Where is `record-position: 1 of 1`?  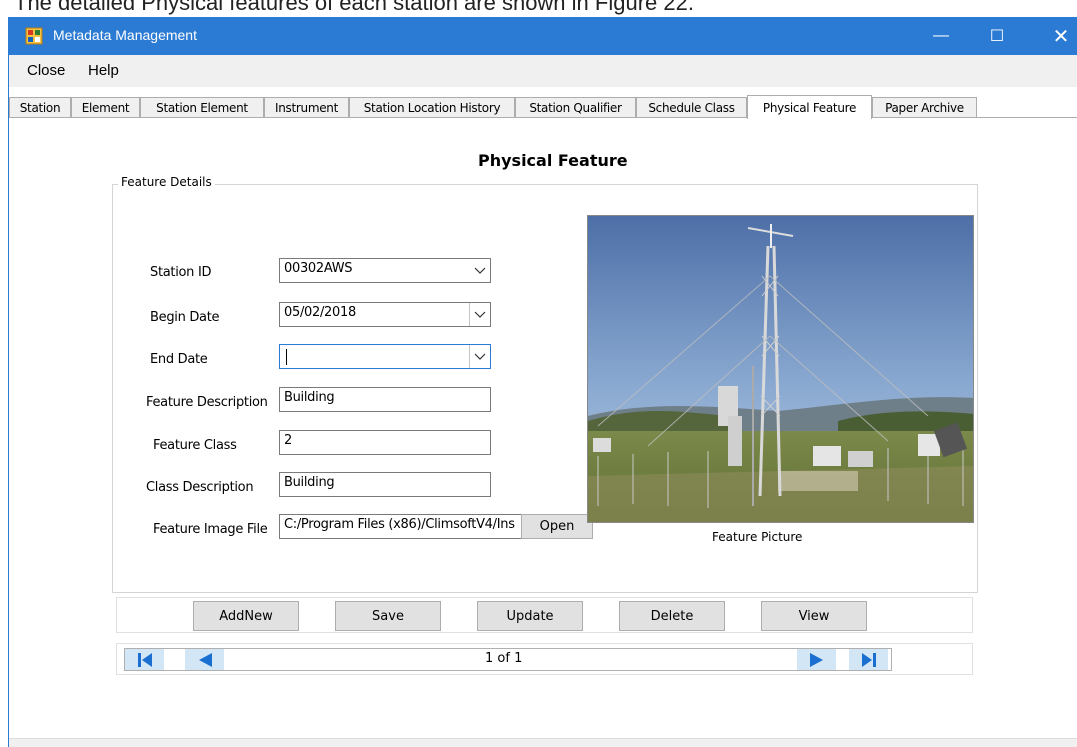
record-position: 1 of 1 is located at coordinates (504, 658).